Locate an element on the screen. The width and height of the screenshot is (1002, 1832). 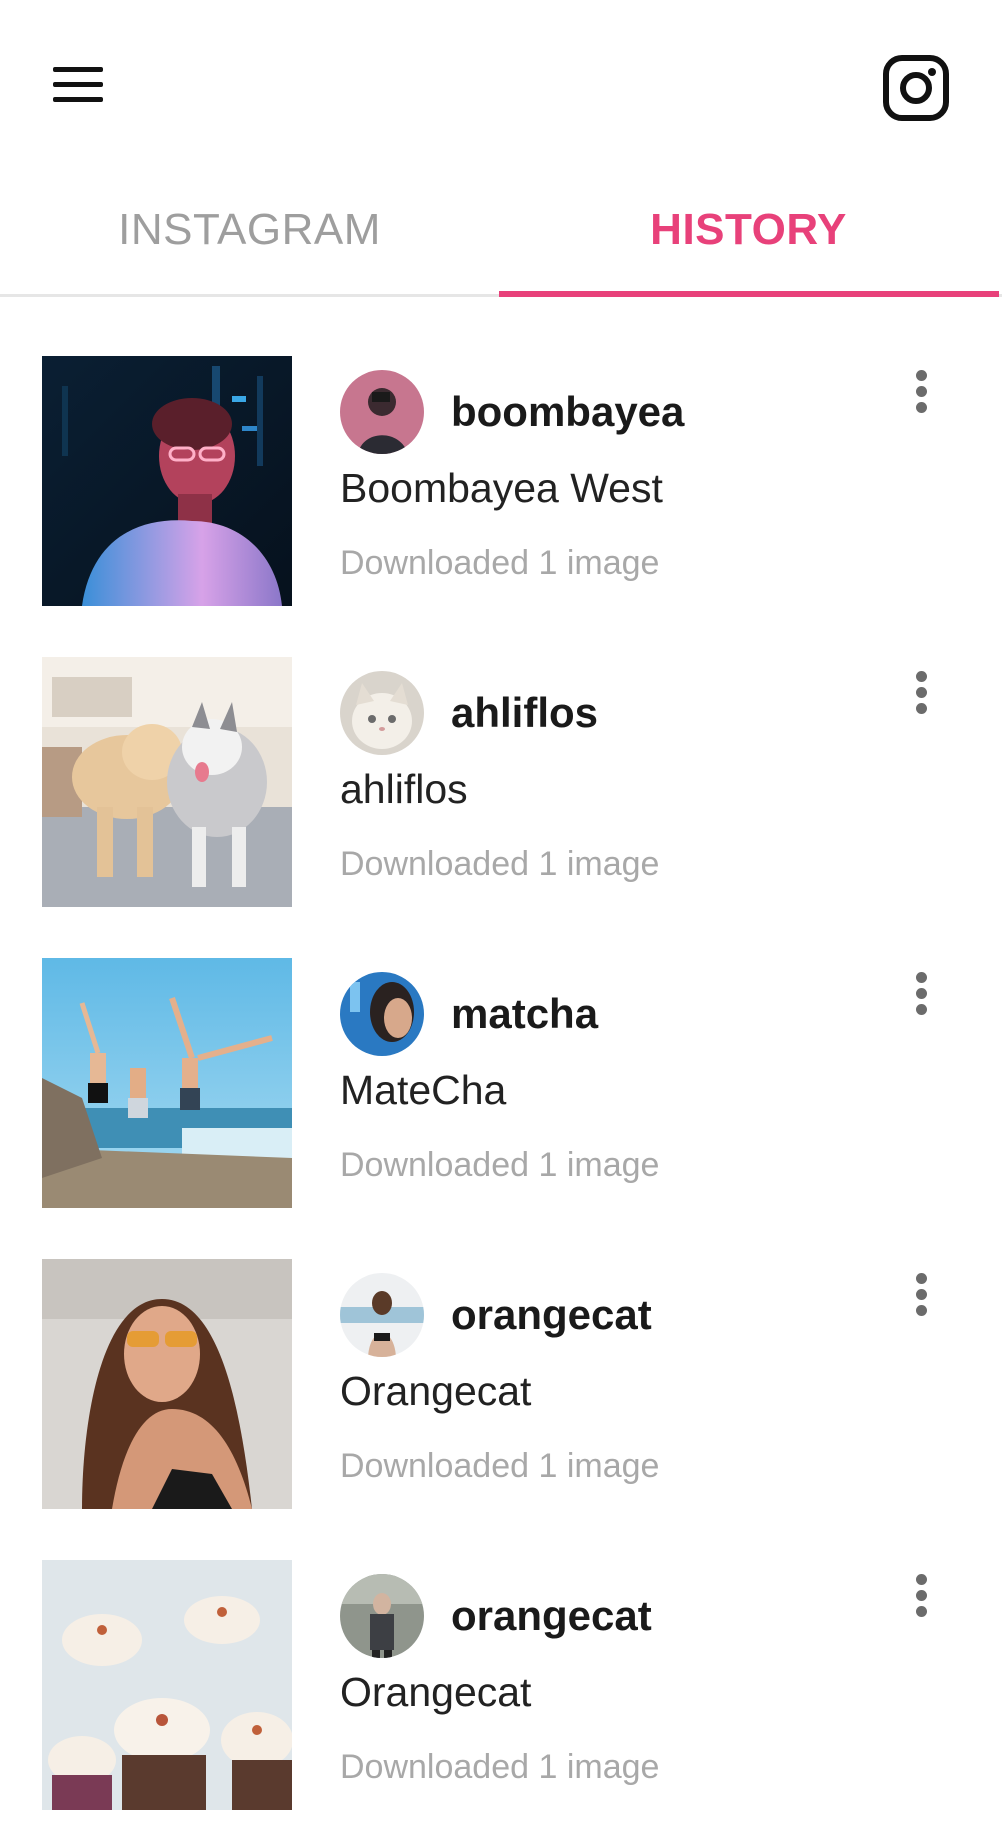
full-name: ahliflos is located at coordinates (404, 789).